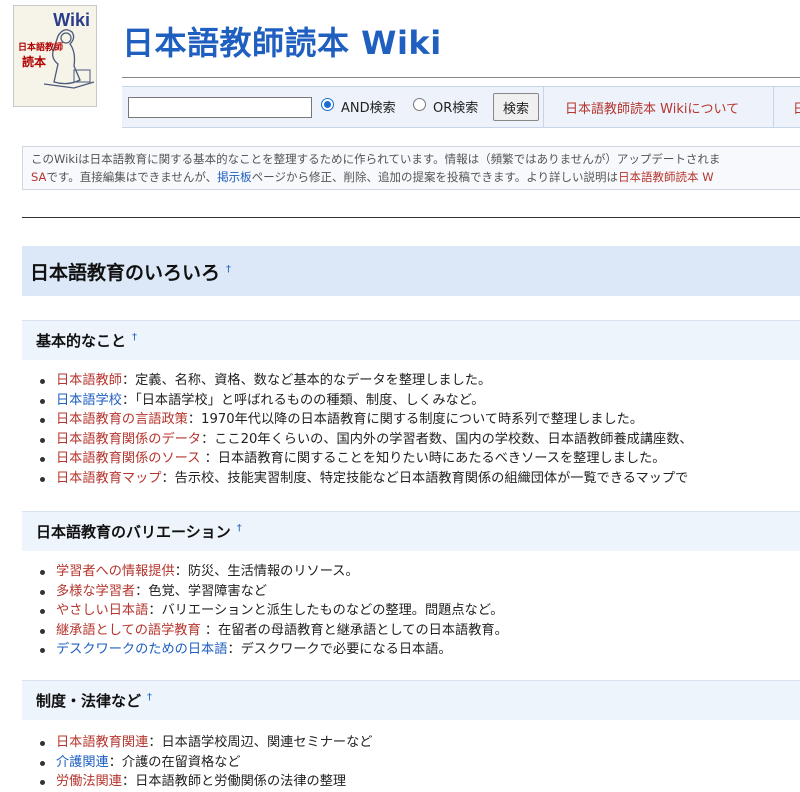  What do you see at coordinates (282, 41) in the screenshot?
I see `site-title: 日本語教師読本 Wiki` at bounding box center [282, 41].